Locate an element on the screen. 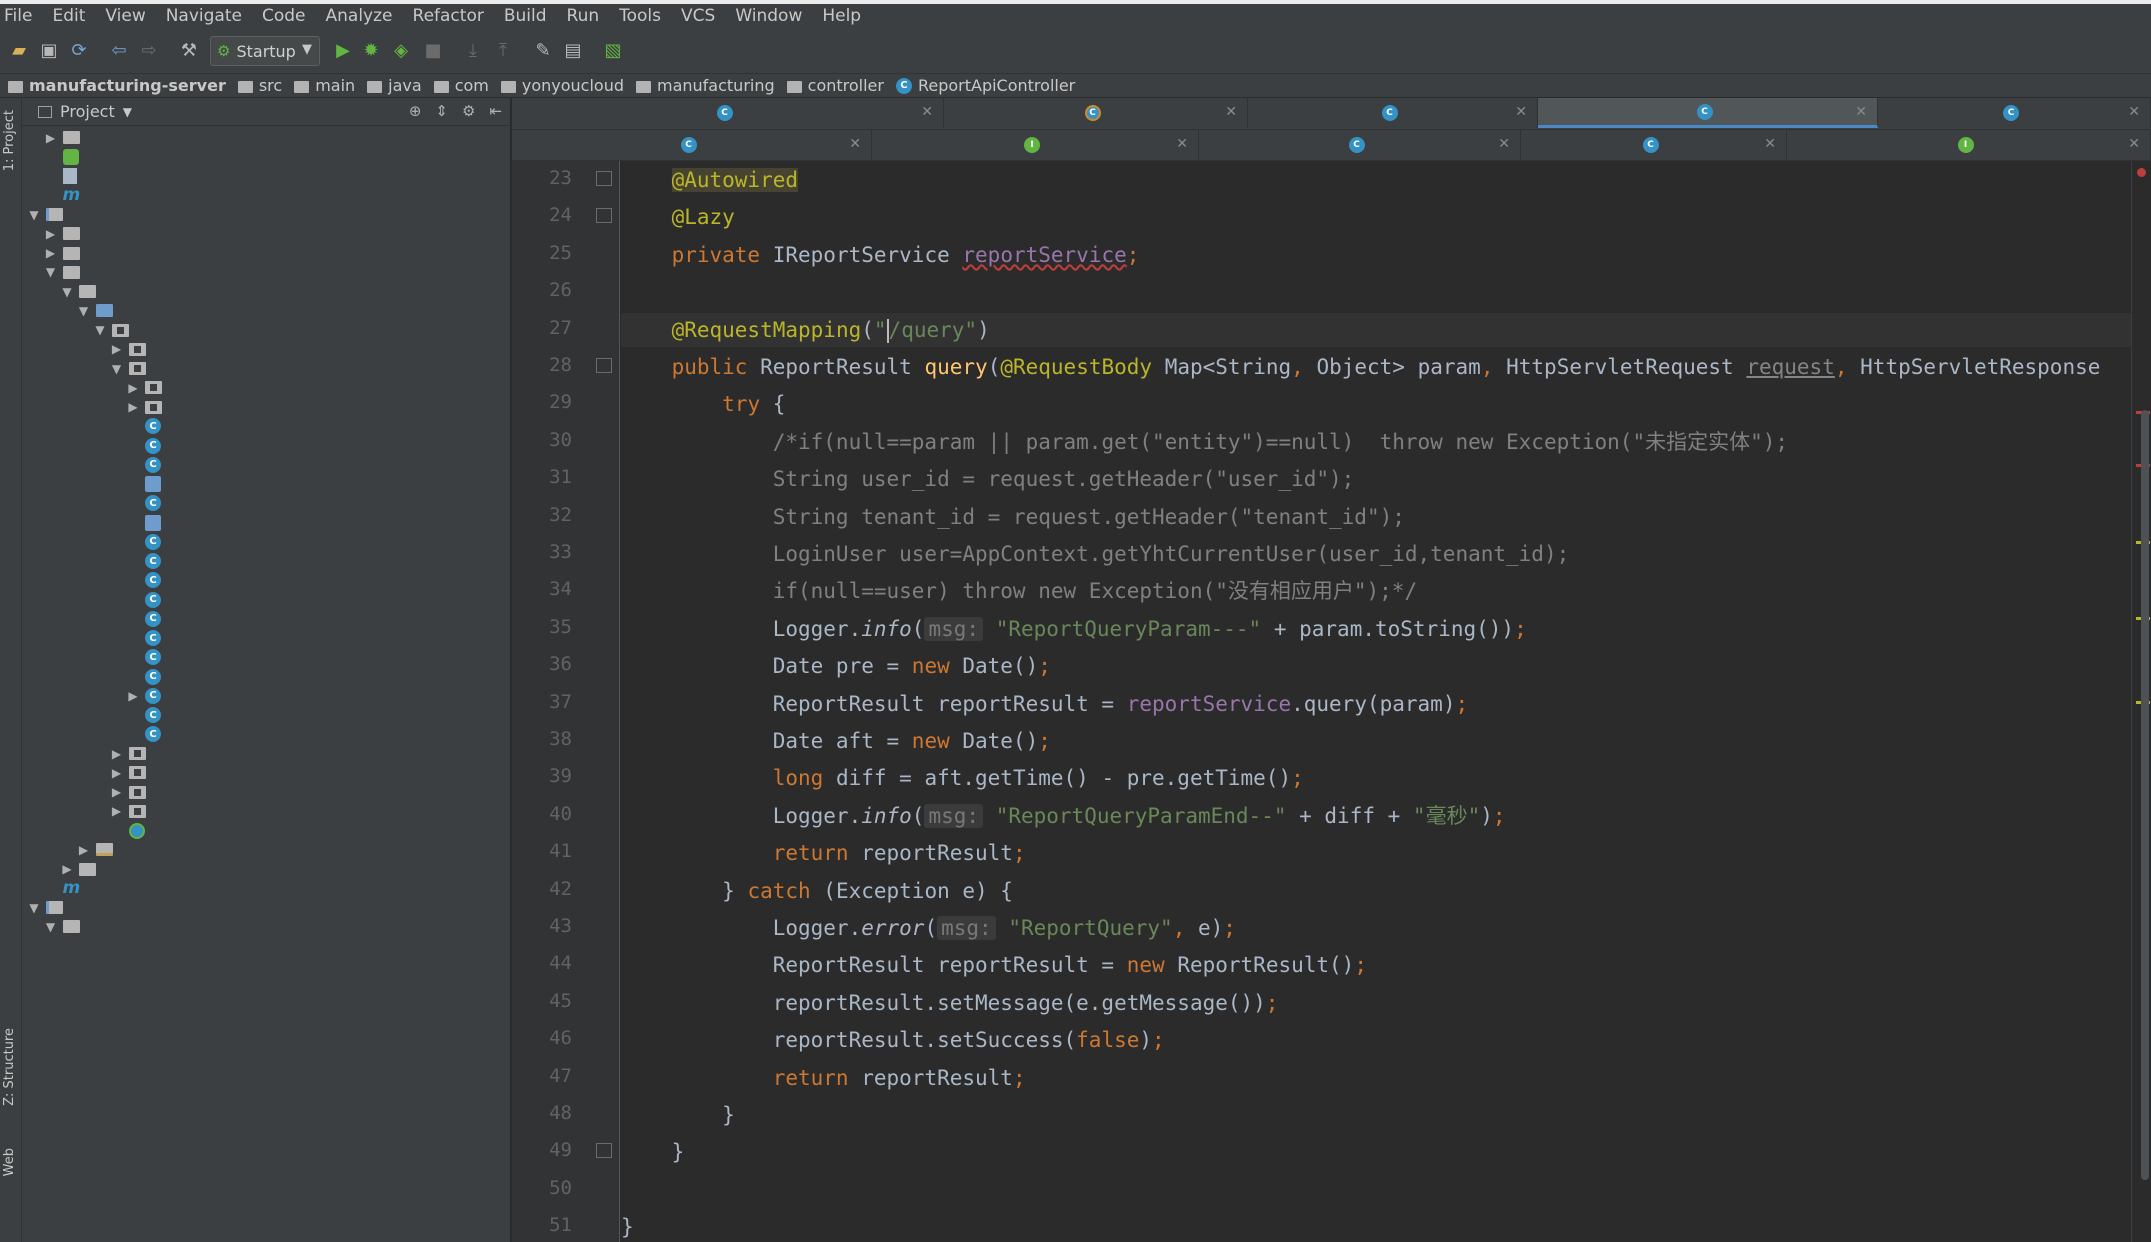  project-panel-title: Project is located at coordinates (87, 111).